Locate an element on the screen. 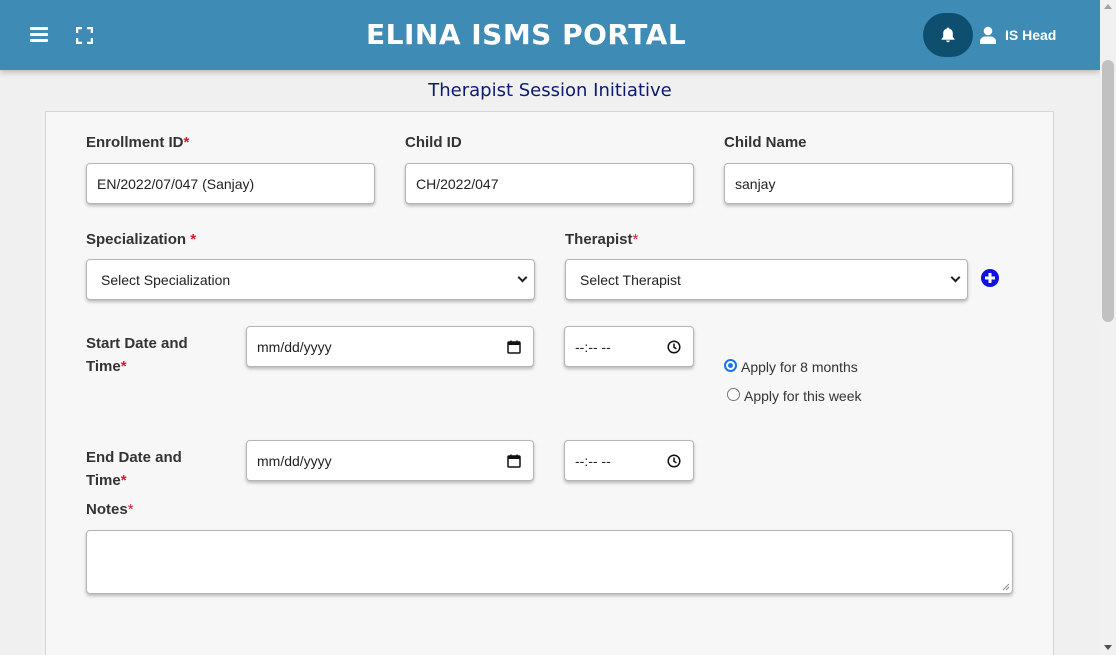 This screenshot has height=655, width=1116. specialization-label: Specialization * is located at coordinates (141, 239).